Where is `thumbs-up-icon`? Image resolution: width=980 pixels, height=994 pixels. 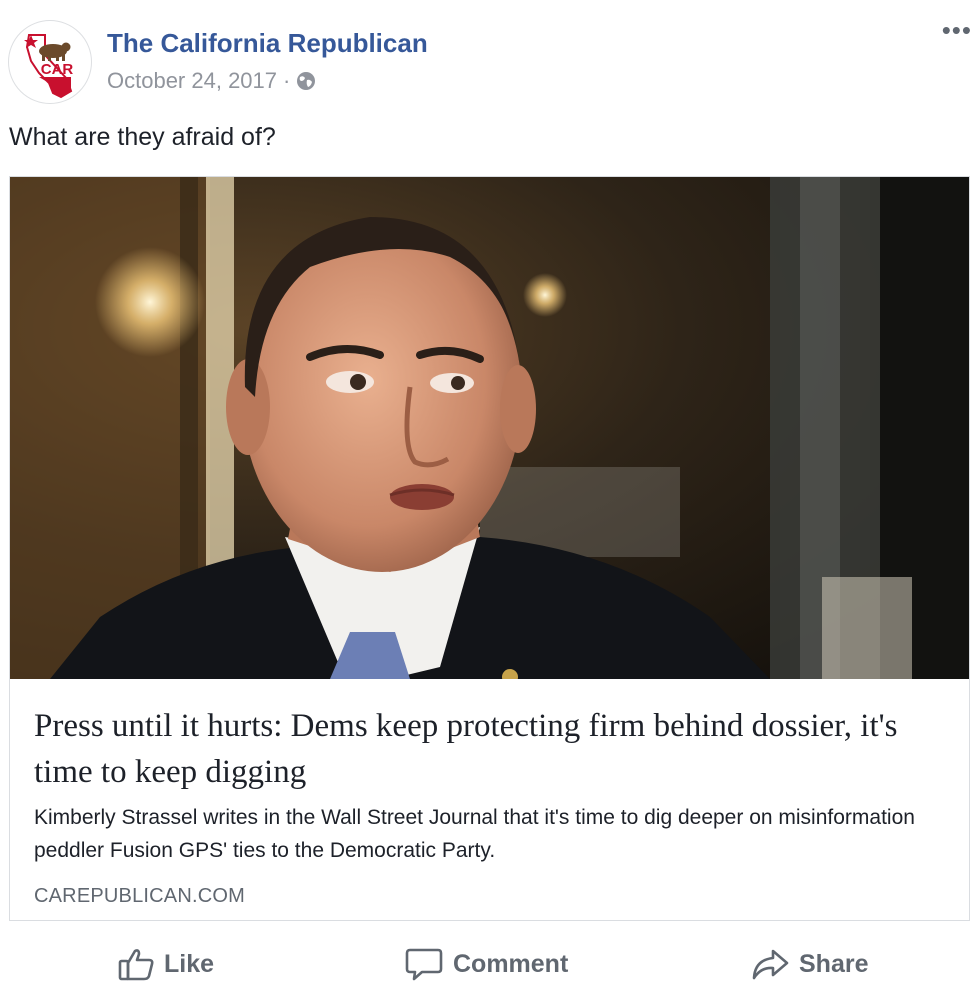
thumbs-up-icon is located at coordinates (136, 965).